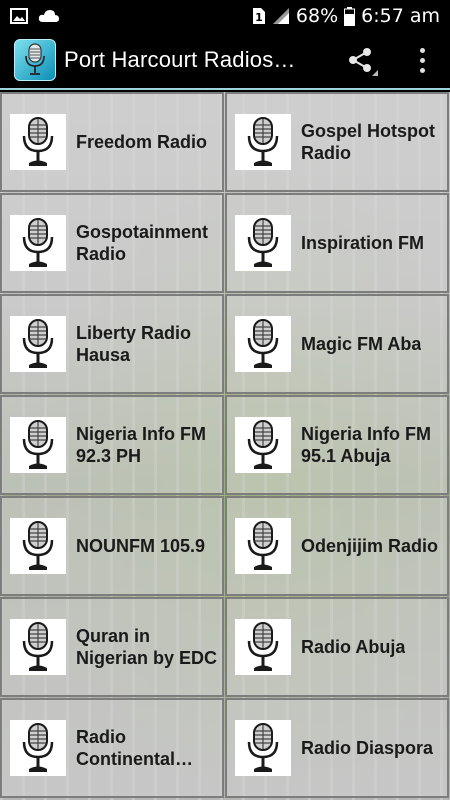  Describe the element at coordinates (134, 344) in the screenshot. I see `station-name: Liberty Radio Hausa` at that location.